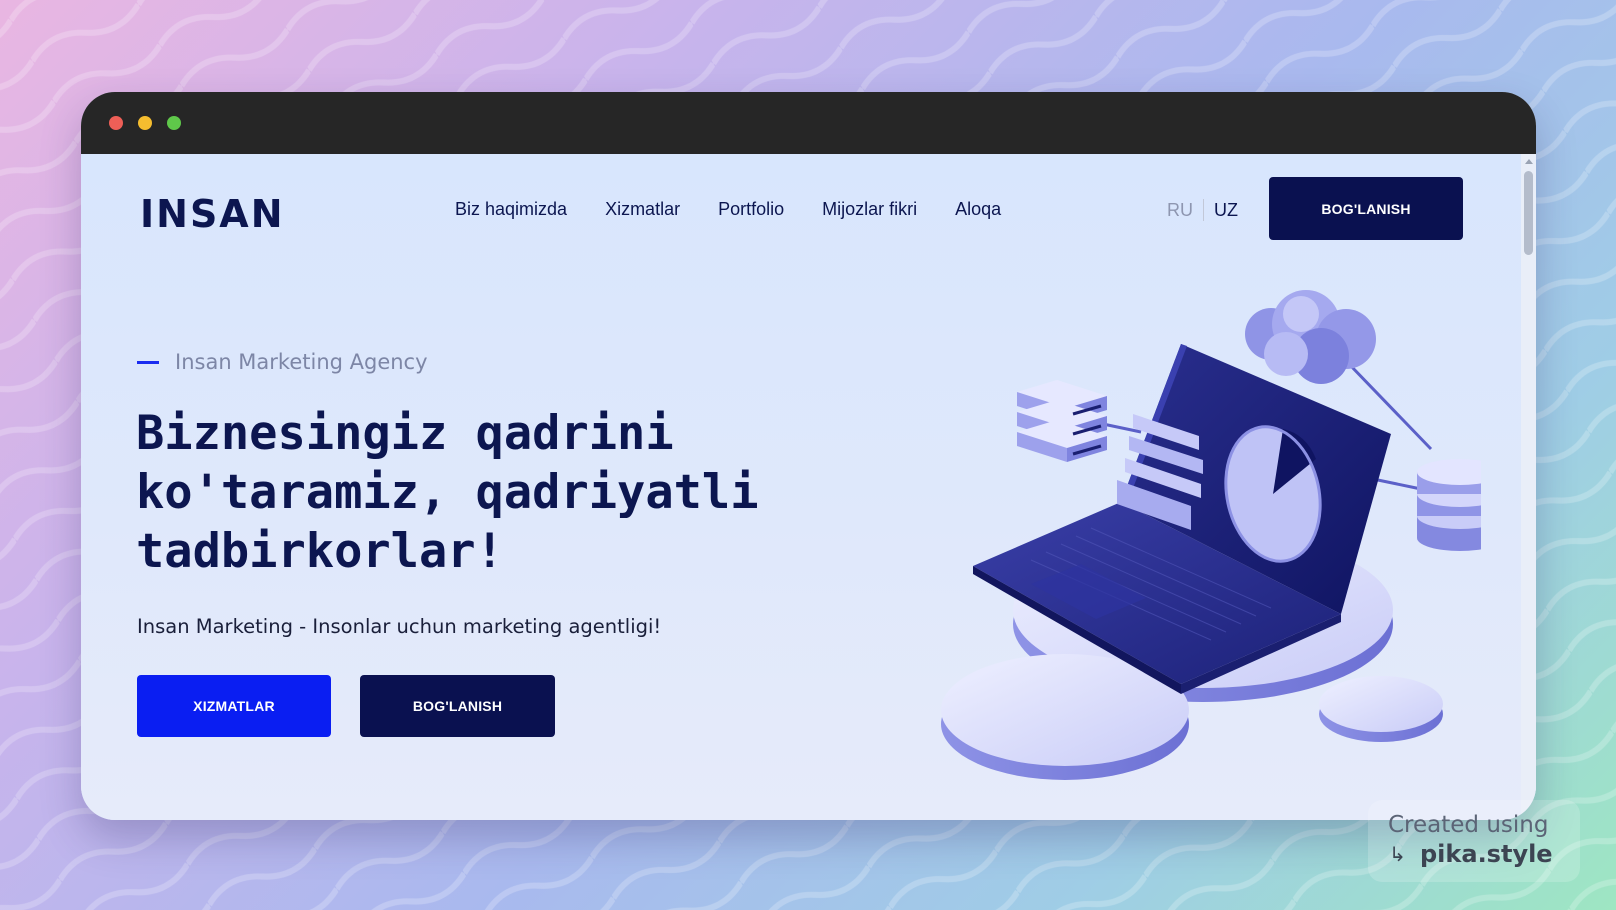  Describe the element at coordinates (1529, 161) in the screenshot. I see `scroll-up-arrow-icon` at that location.